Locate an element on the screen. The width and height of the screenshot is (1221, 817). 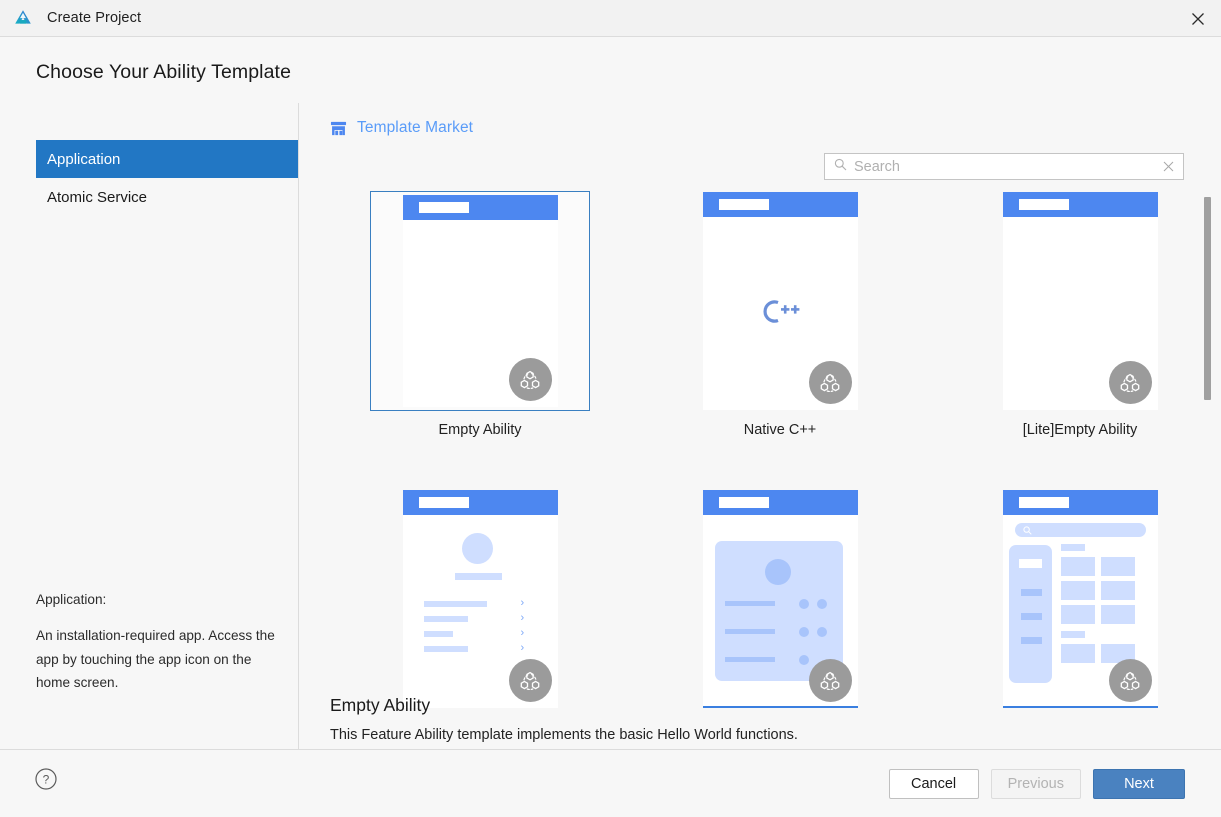
cpp-logo-icon is located at coordinates (780, 313).